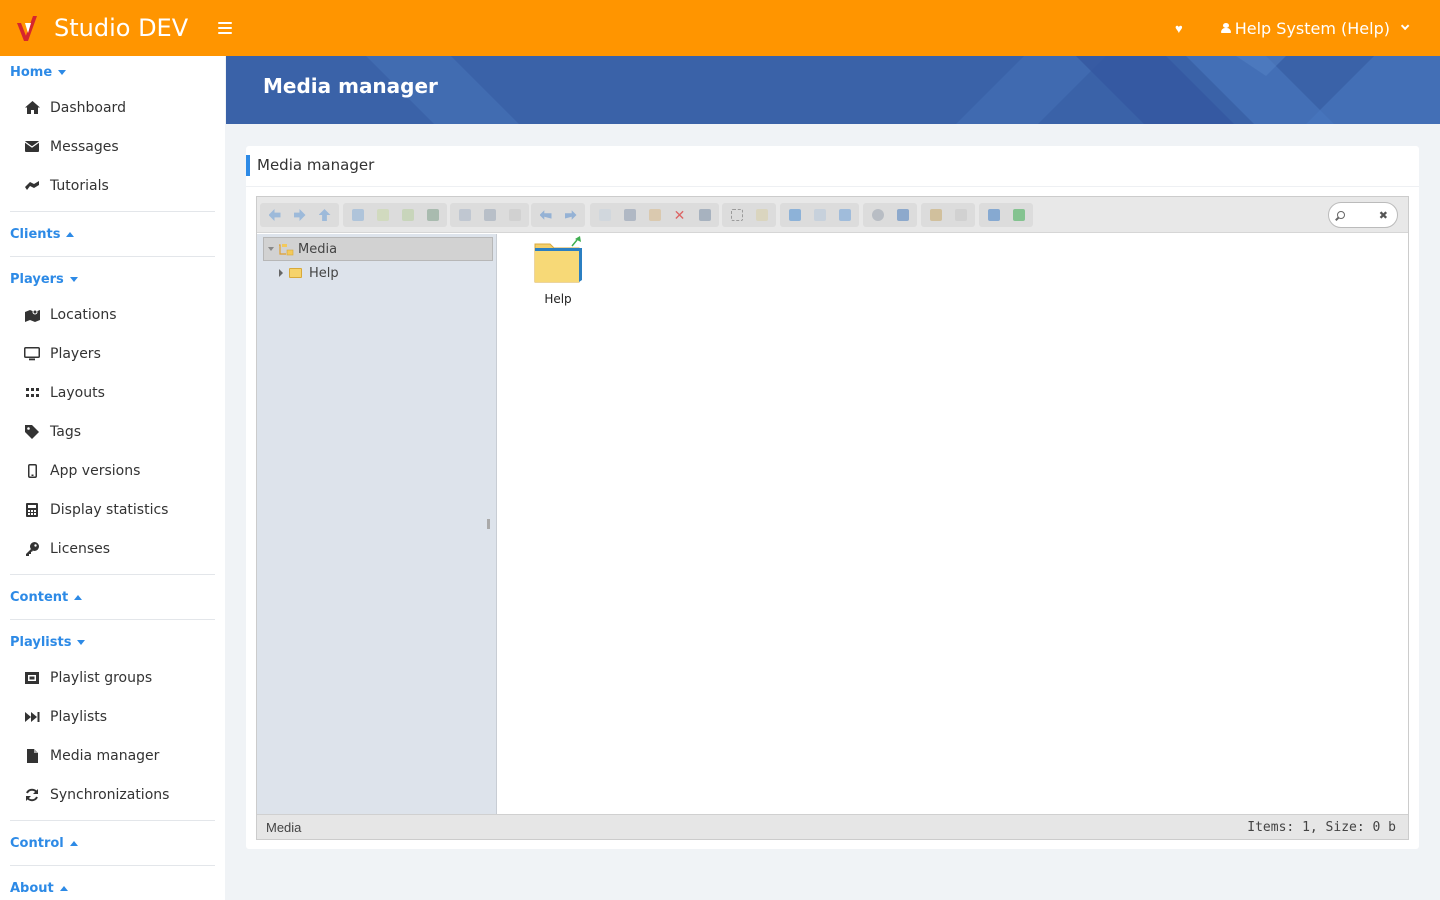 Image resolution: width=1440 pixels, height=900 pixels. What do you see at coordinates (820, 215) in the screenshot?
I see `small-icons-view-icon` at bounding box center [820, 215].